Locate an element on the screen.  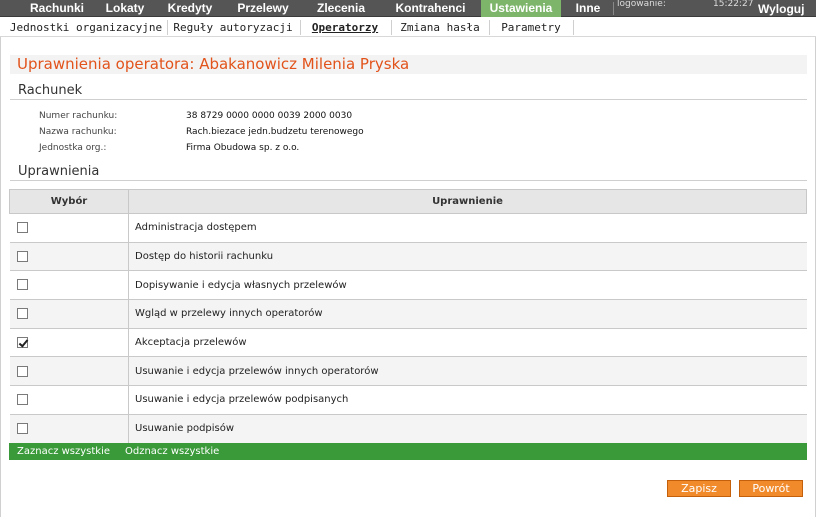
table-row: Usuwanie i edycja przelewów podpisanych is located at coordinates (408, 400).